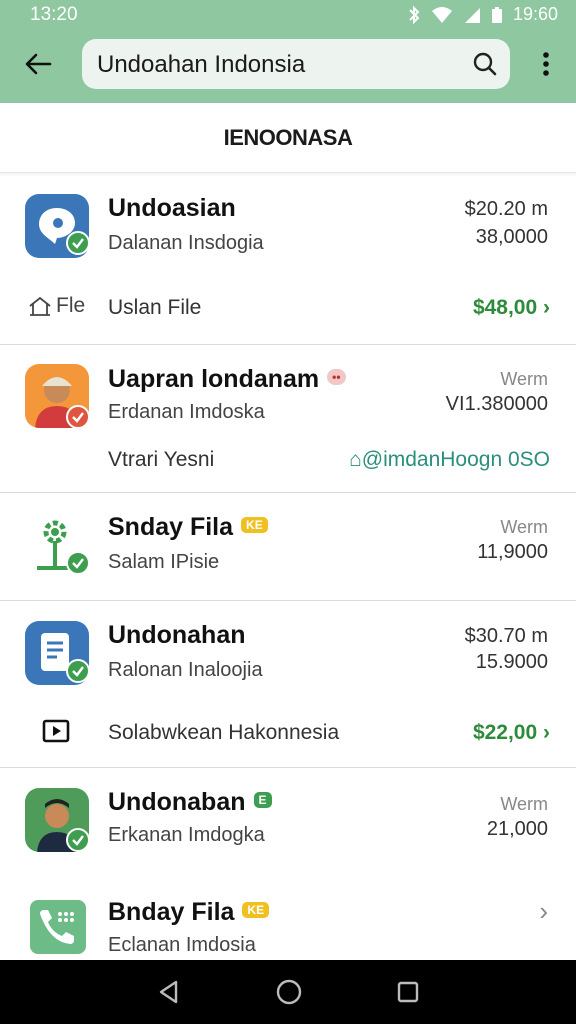  What do you see at coordinates (186, 243) in the screenshot?
I see `item-subtitle: Dalanan Insdogia` at bounding box center [186, 243].